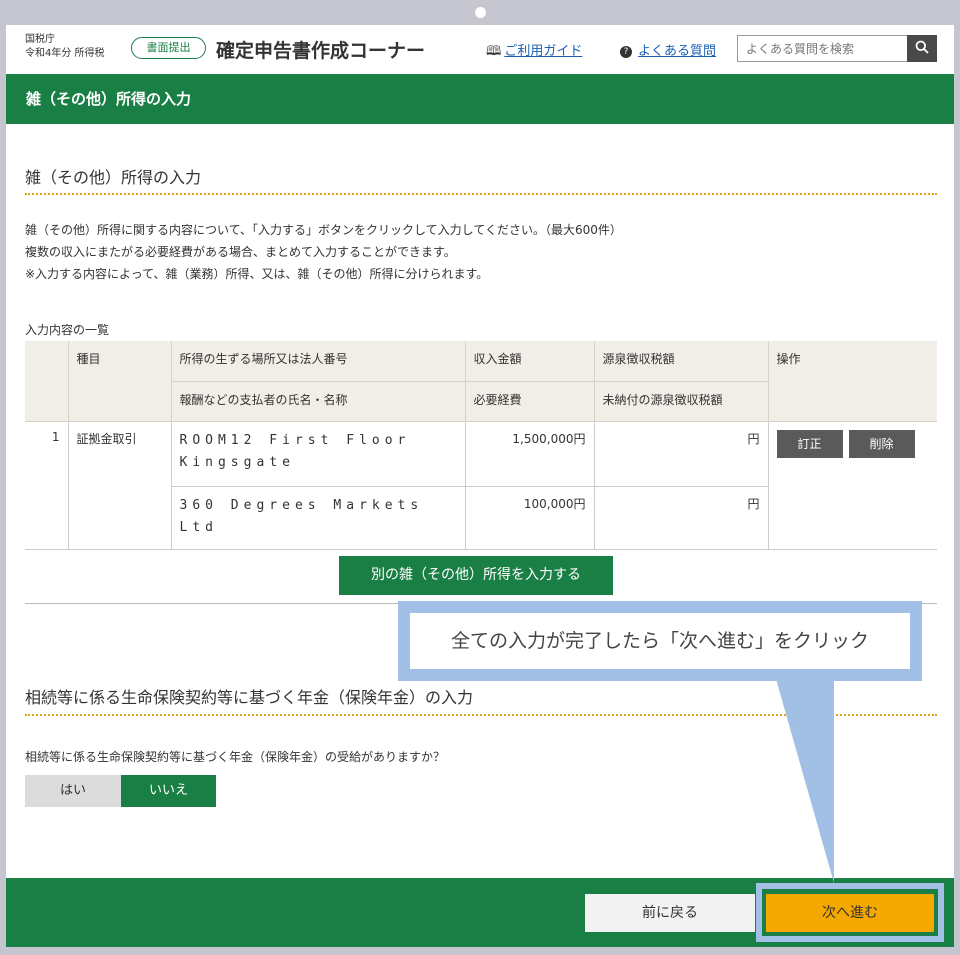 The height and width of the screenshot is (955, 960). Describe the element at coordinates (476, 575) in the screenshot. I see `add-another-income-button: 別の雑（その他）所得を入力する` at that location.